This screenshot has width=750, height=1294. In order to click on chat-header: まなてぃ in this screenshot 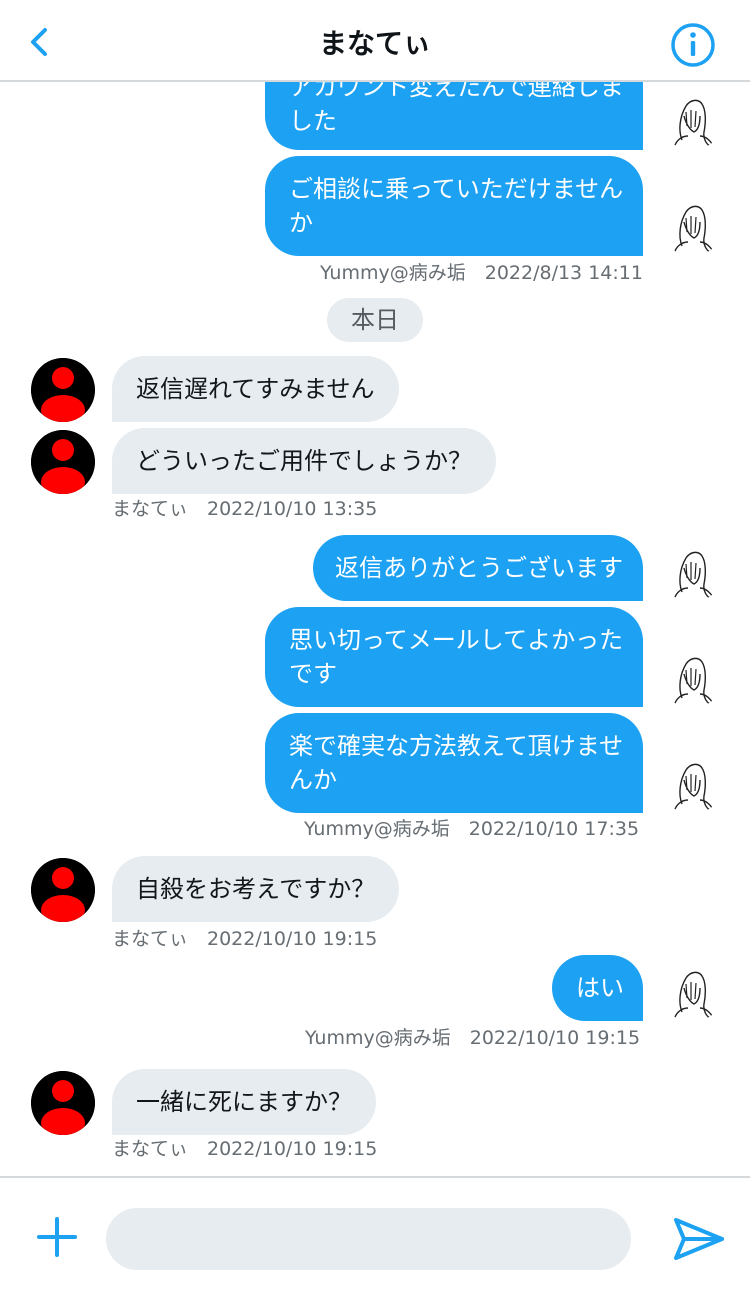, I will do `click(375, 41)`.